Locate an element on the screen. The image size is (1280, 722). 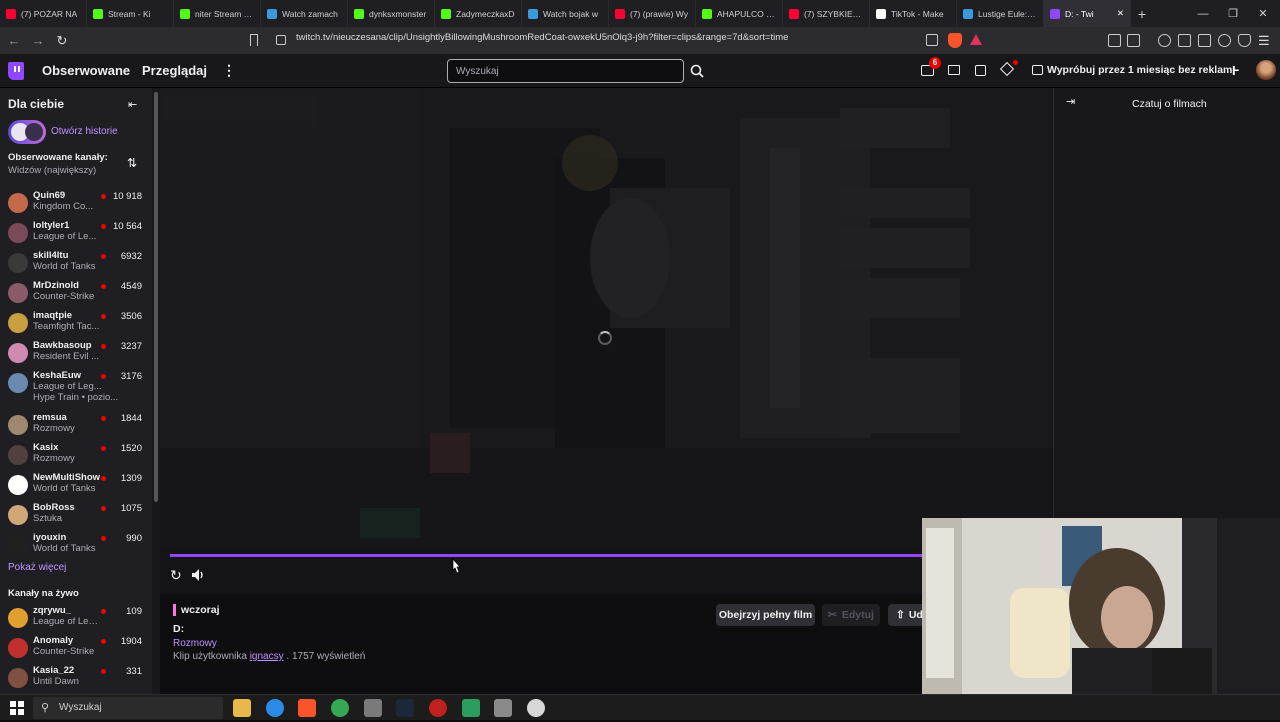
browser-tab: ZadymeczkaxD is located at coordinates (478, 13).